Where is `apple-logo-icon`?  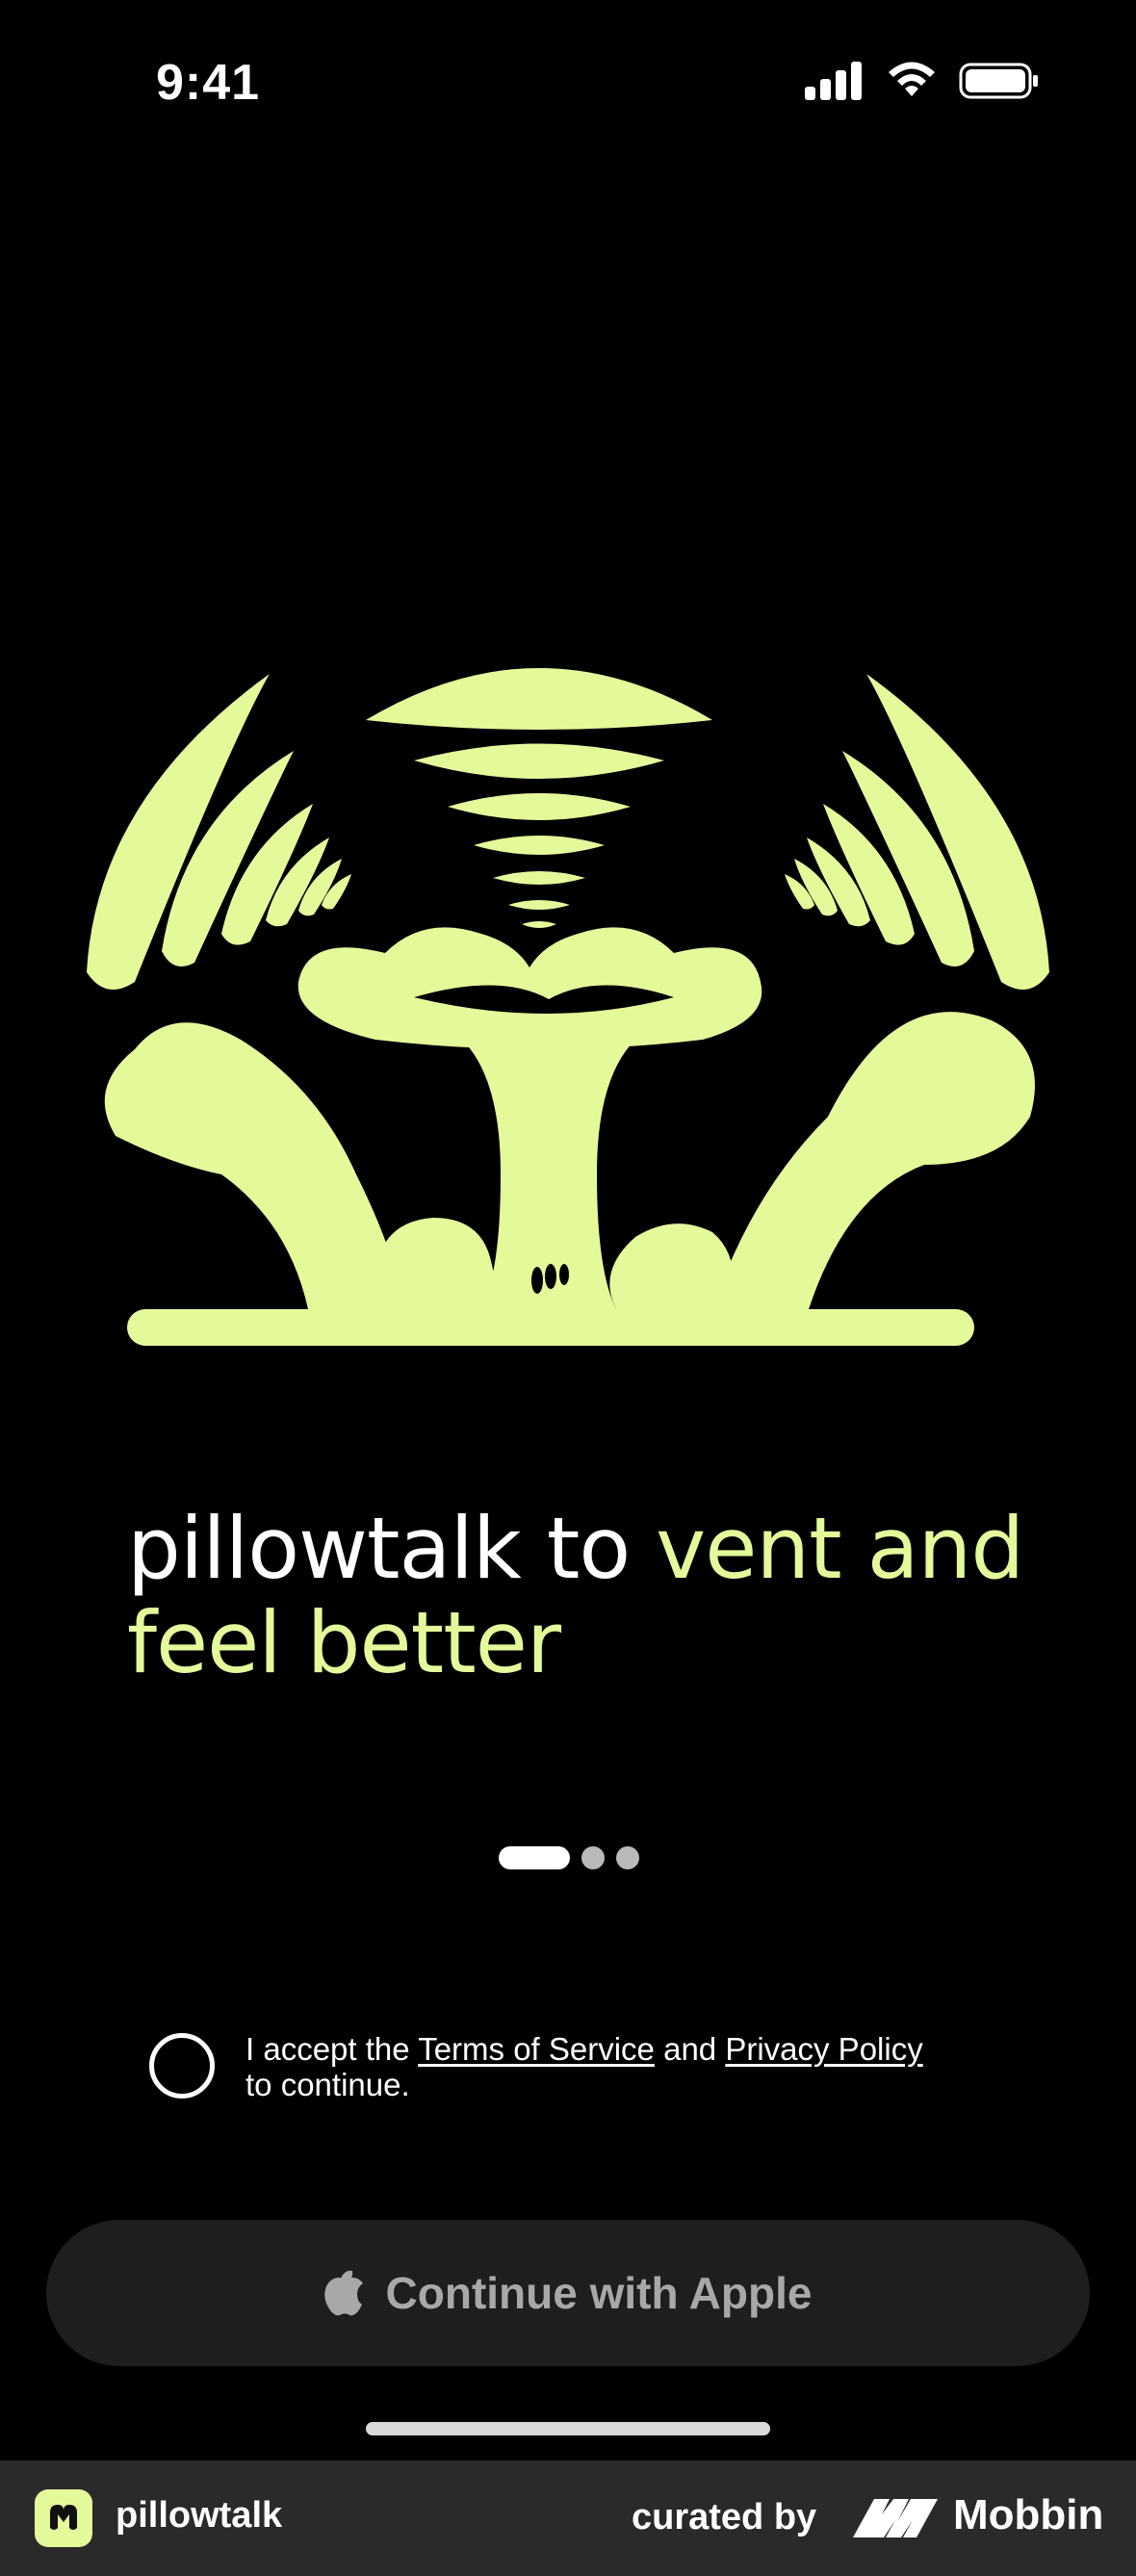
apple-logo-icon is located at coordinates (343, 2293).